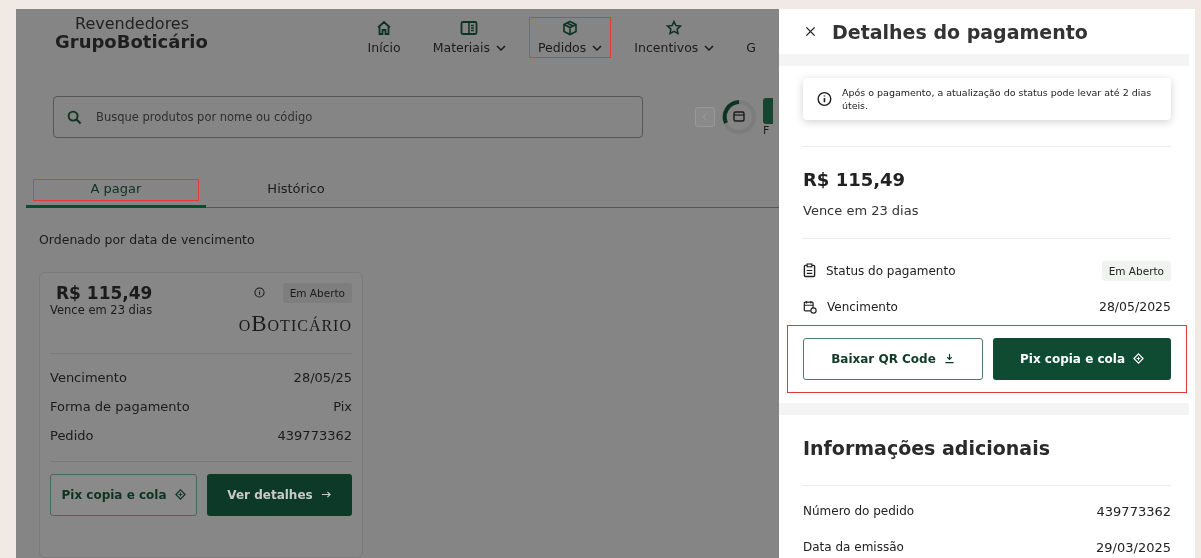  What do you see at coordinates (469, 28) in the screenshot?
I see `book-icon` at bounding box center [469, 28].